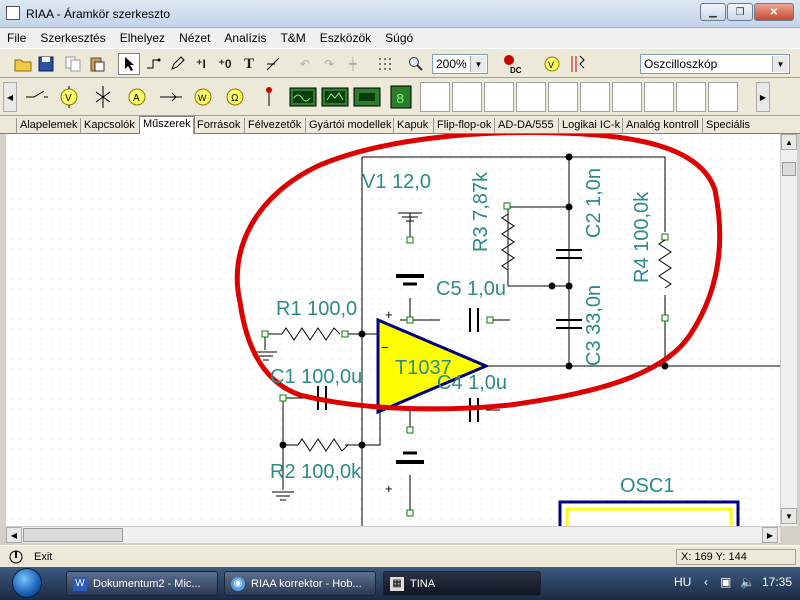 The image size is (800, 600). What do you see at coordinates (316, 377) in the screenshot?
I see `label-c1: C1 100,0u` at bounding box center [316, 377].